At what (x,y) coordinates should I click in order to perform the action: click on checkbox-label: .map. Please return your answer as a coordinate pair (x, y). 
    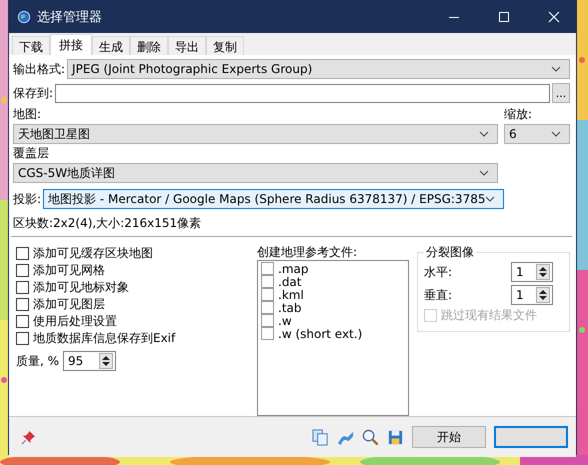
    Looking at the image, I should click on (293, 269).